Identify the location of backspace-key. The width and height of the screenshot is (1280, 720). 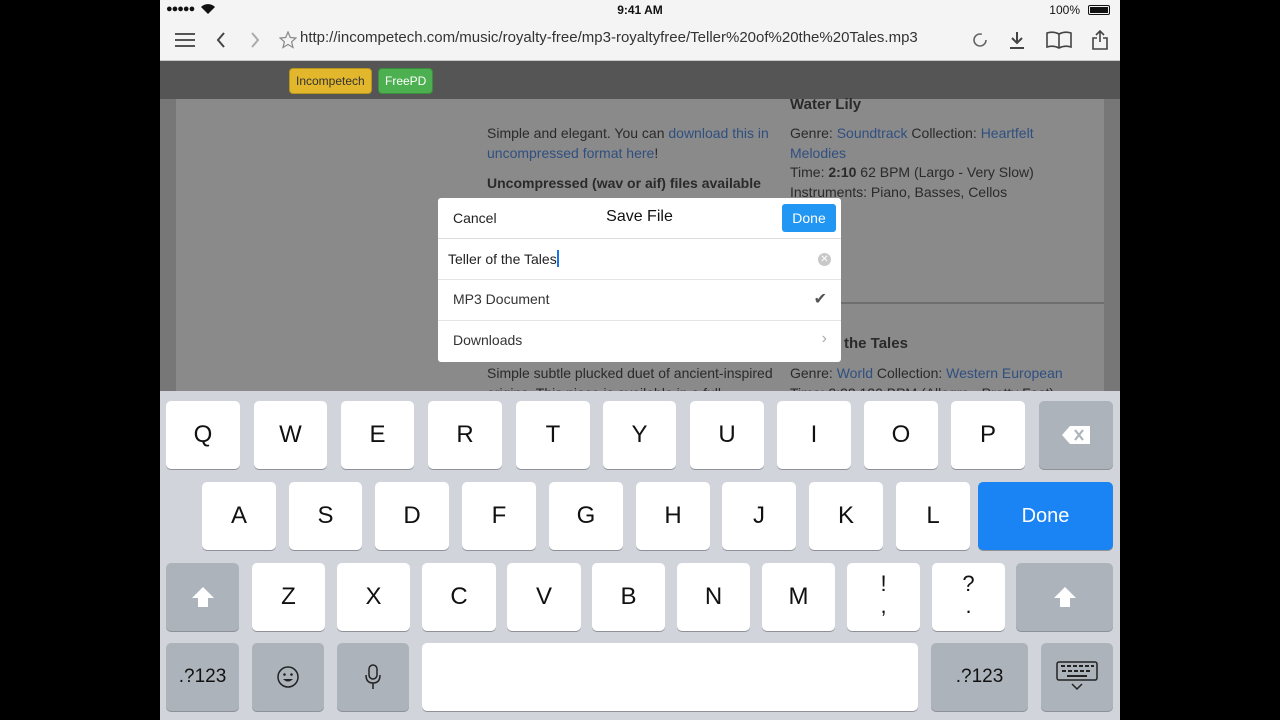
(1076, 435).